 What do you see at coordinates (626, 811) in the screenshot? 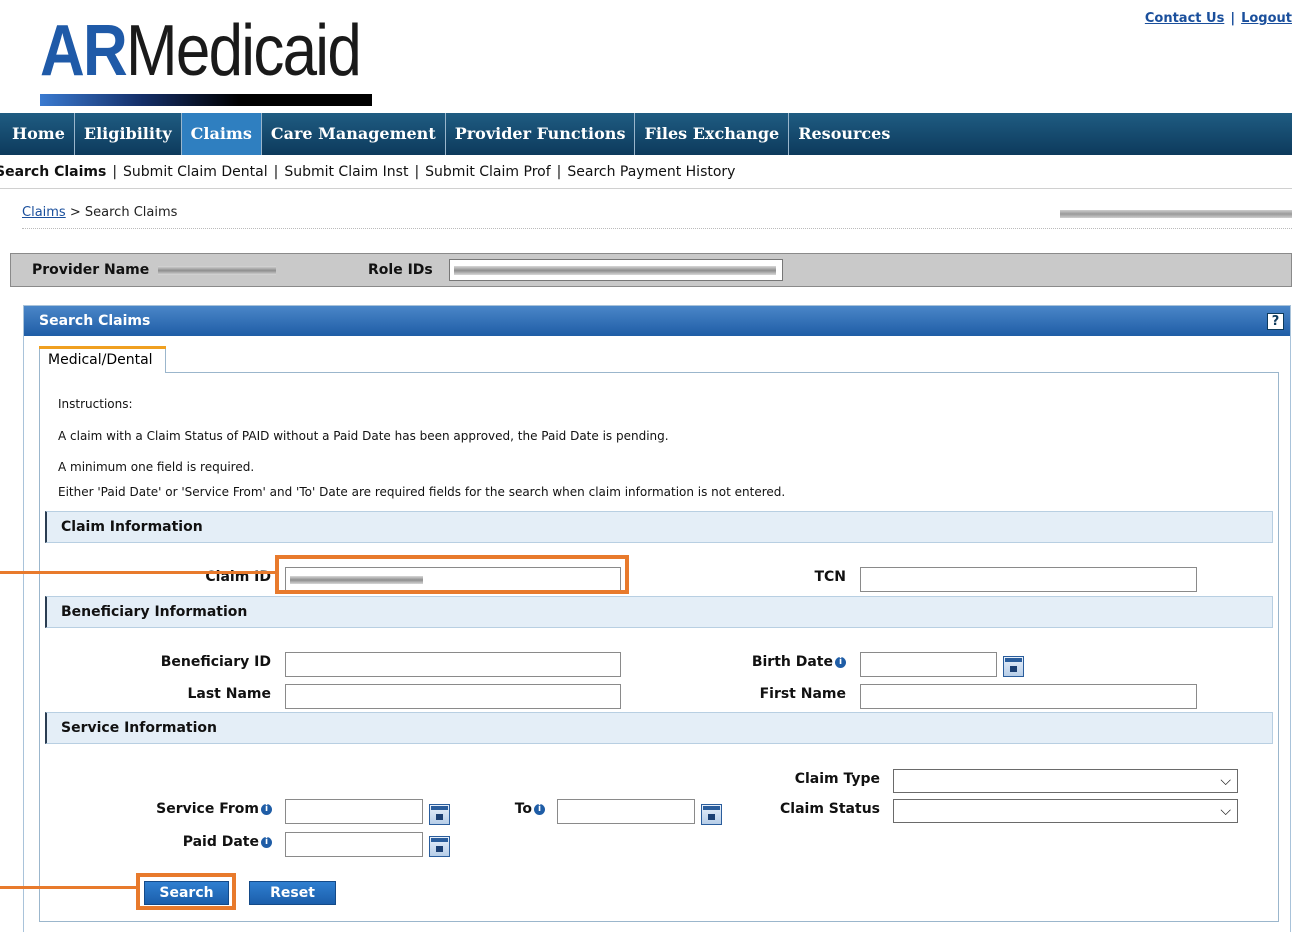
I see `to-date-input` at bounding box center [626, 811].